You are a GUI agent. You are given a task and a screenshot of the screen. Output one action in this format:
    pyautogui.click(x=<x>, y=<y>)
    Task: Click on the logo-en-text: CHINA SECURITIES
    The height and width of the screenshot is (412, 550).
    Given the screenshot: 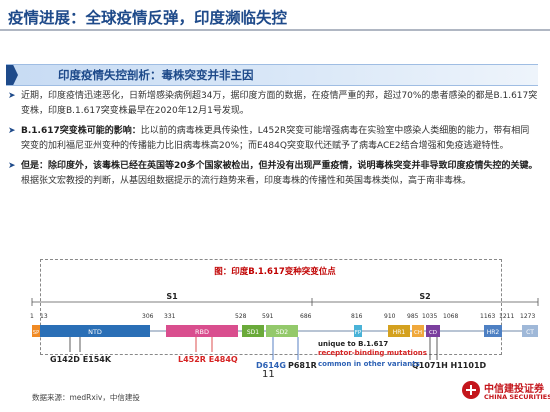 What is the action you would take?
    pyautogui.click(x=517, y=397)
    